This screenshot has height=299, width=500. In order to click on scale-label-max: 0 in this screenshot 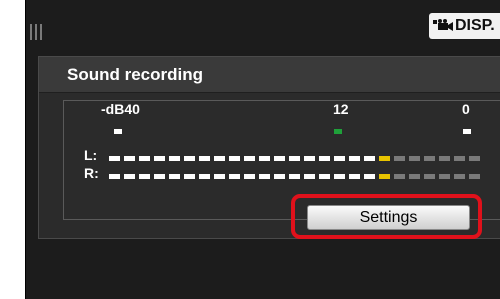, I will do `click(466, 109)`.